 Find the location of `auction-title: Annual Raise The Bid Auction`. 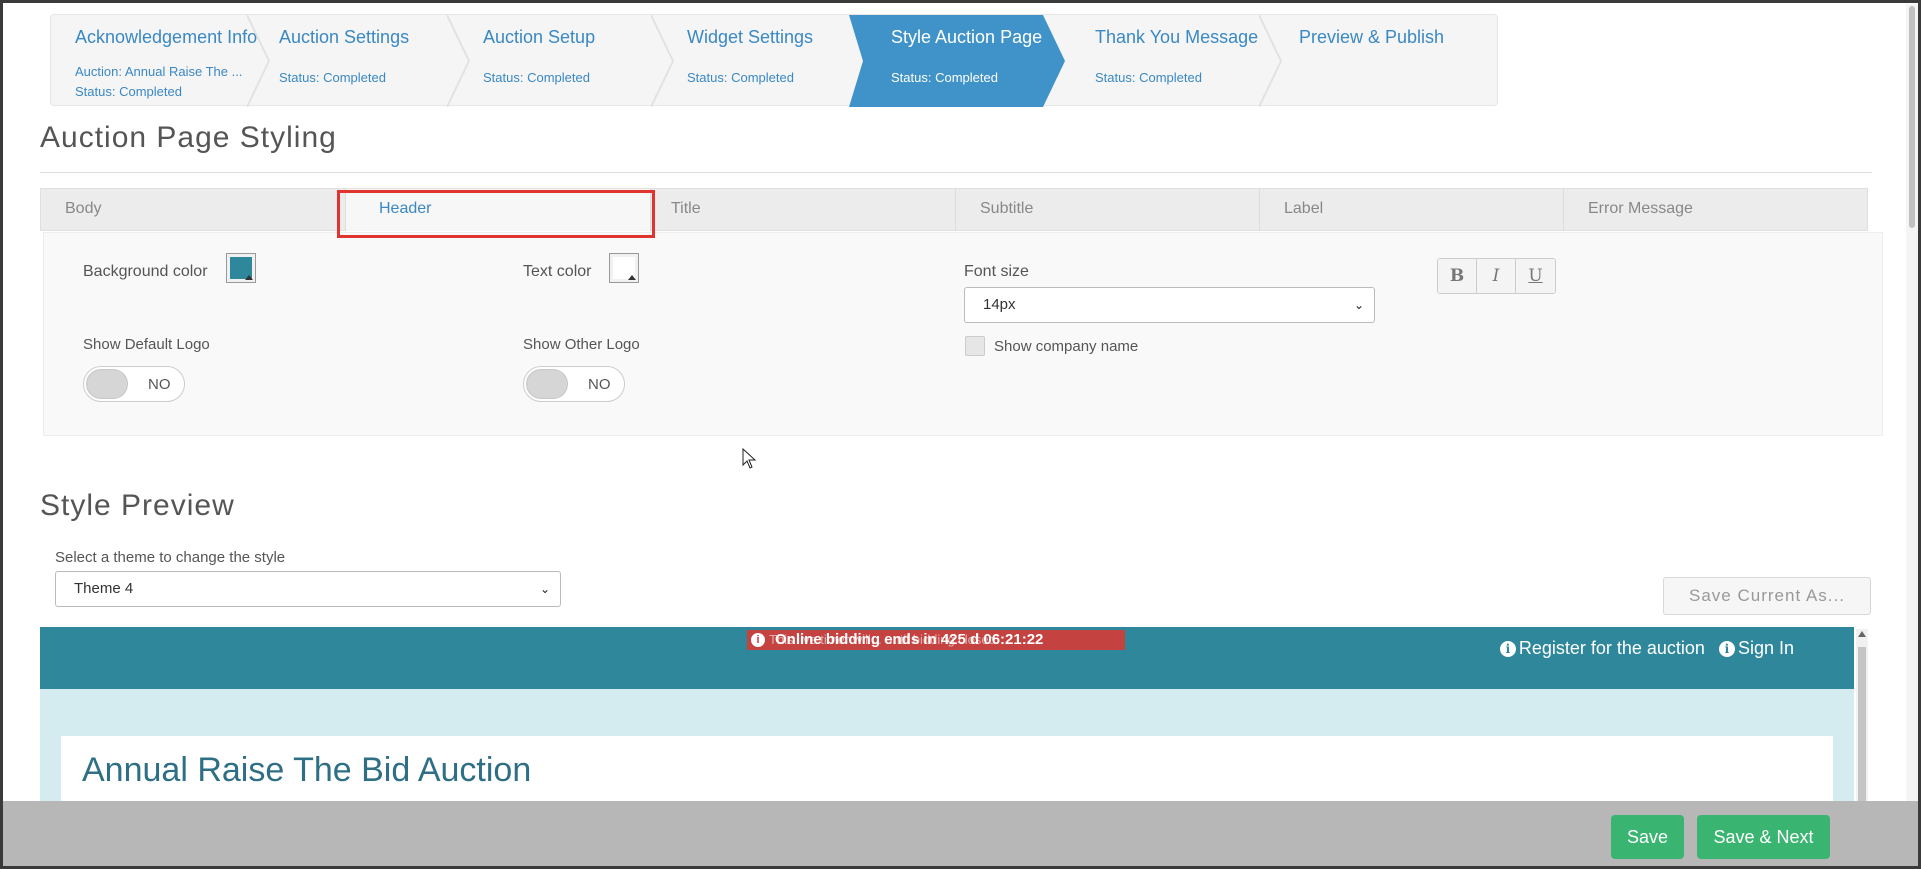

auction-title: Annual Raise The Bid Auction is located at coordinates (307, 770).